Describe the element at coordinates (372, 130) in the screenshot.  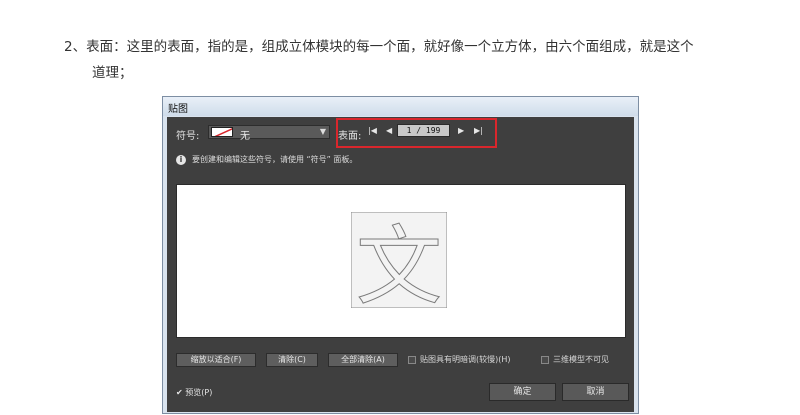
I see `first-surface-icon: |◀` at that location.